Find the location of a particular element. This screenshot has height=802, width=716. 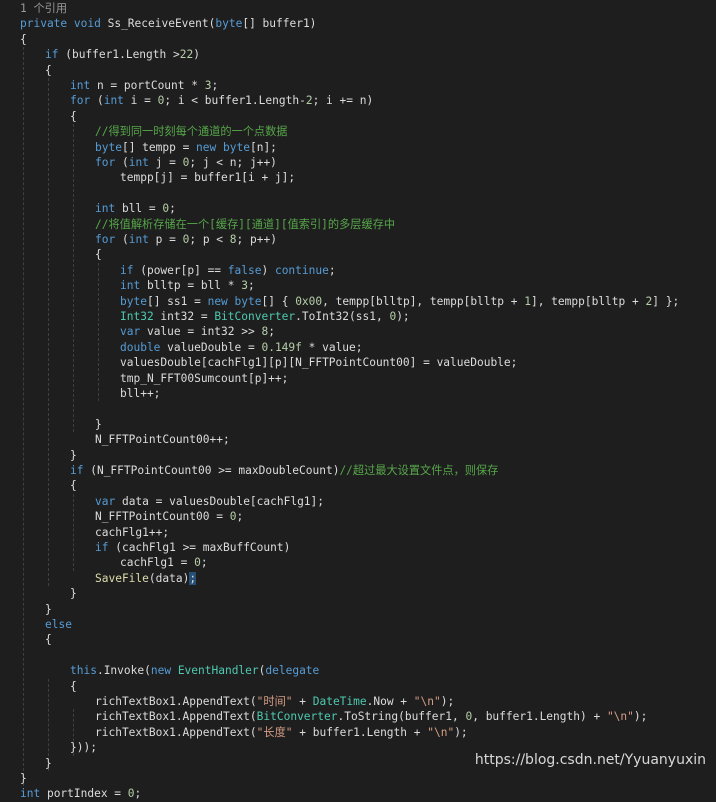

code-line: int bll = 0; is located at coordinates (135, 208).